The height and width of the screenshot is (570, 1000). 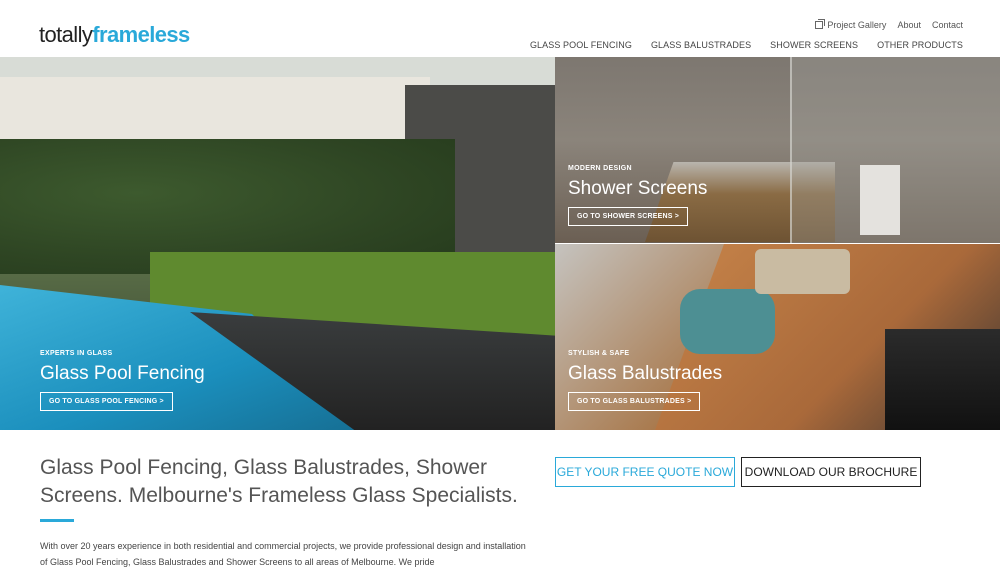 What do you see at coordinates (645, 373) in the screenshot?
I see `balustrade-title: Glass Balustrades` at bounding box center [645, 373].